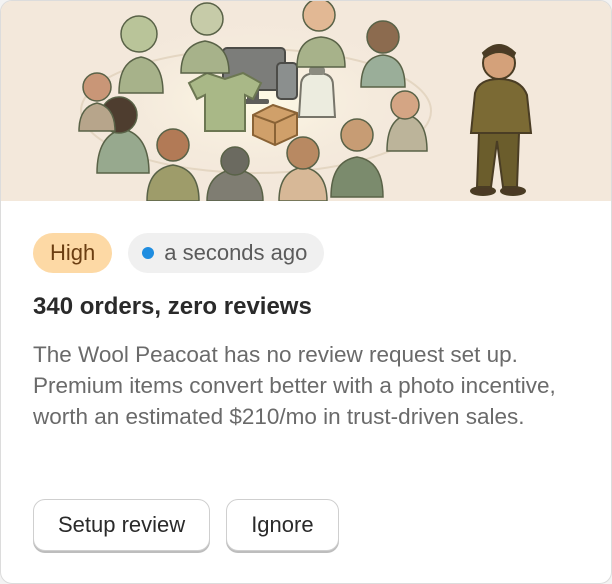 The width and height of the screenshot is (612, 584). I want to click on insight-title: 340 orders, zero reviews, so click(172, 306).